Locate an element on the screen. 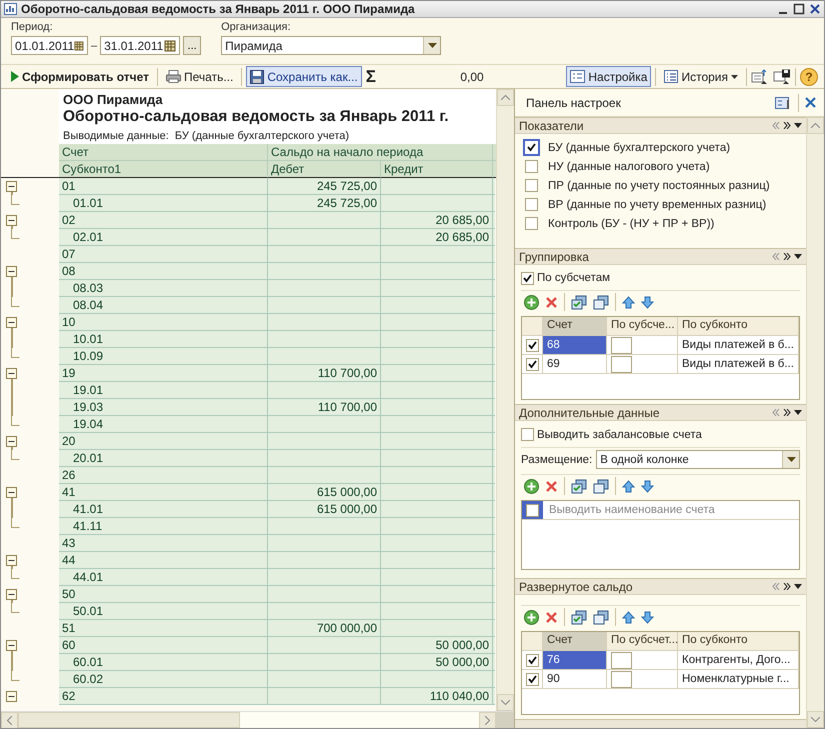 The image size is (825, 729). sum-value: 0,00 is located at coordinates (471, 77).